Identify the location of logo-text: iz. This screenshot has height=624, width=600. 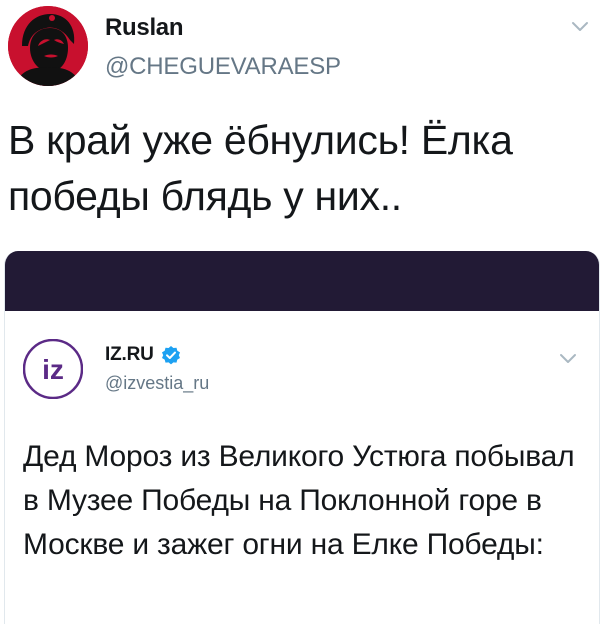
(53, 369).